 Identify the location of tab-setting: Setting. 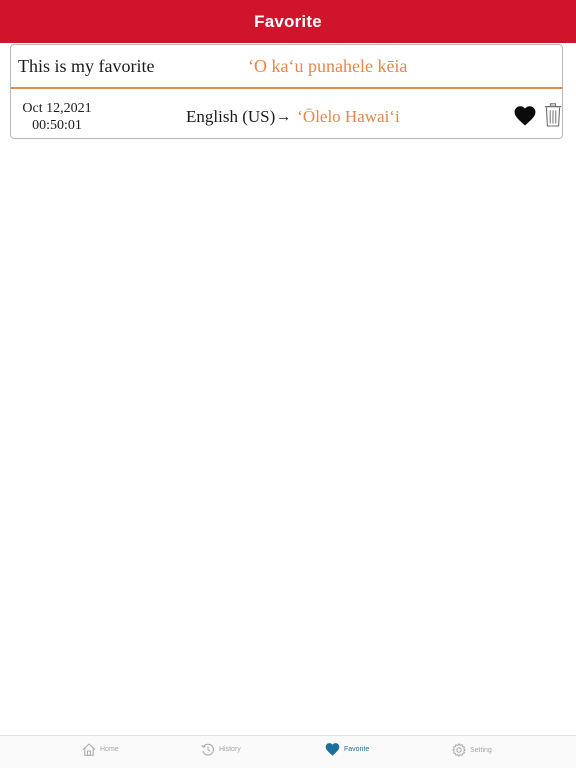
(472, 750).